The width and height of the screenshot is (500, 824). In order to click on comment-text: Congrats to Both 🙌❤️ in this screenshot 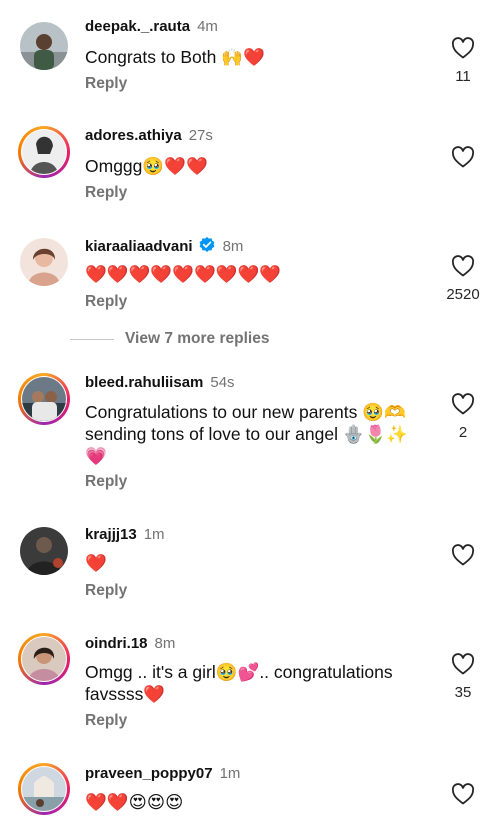, I will do `click(175, 57)`.